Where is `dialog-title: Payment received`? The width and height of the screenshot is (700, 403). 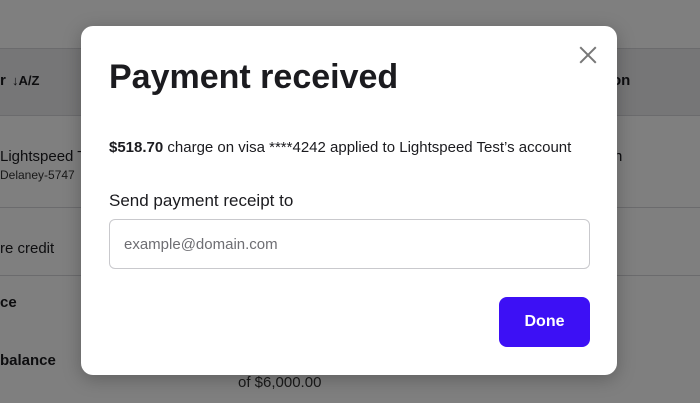 dialog-title: Payment received is located at coordinates (254, 77).